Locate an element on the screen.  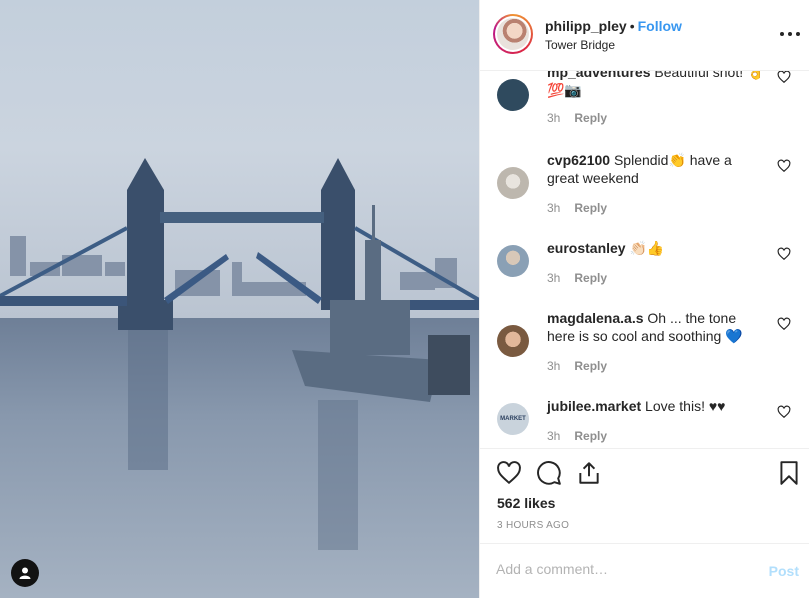
post-button: Post is located at coordinates (784, 571).